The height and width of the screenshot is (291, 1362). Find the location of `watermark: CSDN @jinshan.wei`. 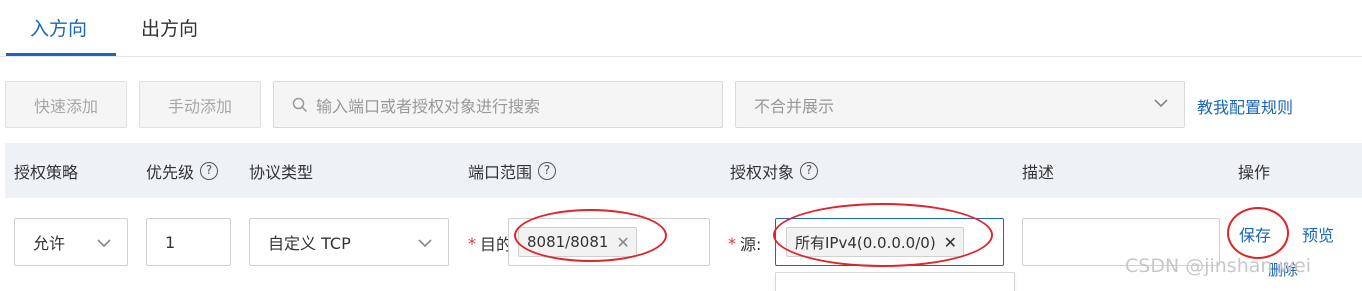

watermark: CSDN @jinshan.wei is located at coordinates (1218, 266).